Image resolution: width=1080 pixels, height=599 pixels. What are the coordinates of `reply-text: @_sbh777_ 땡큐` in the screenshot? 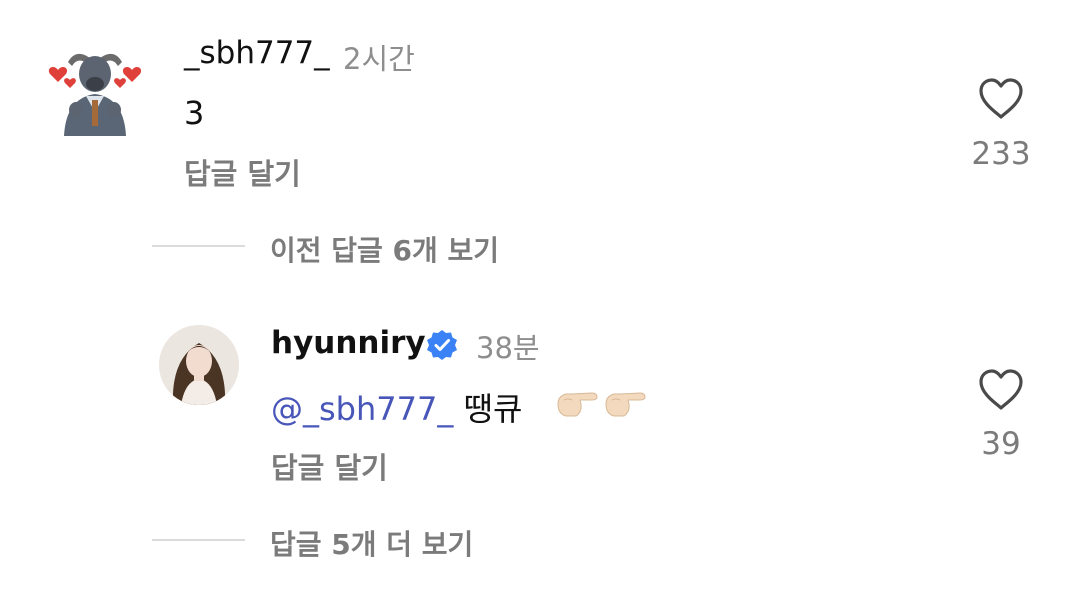 It's located at (396, 407).